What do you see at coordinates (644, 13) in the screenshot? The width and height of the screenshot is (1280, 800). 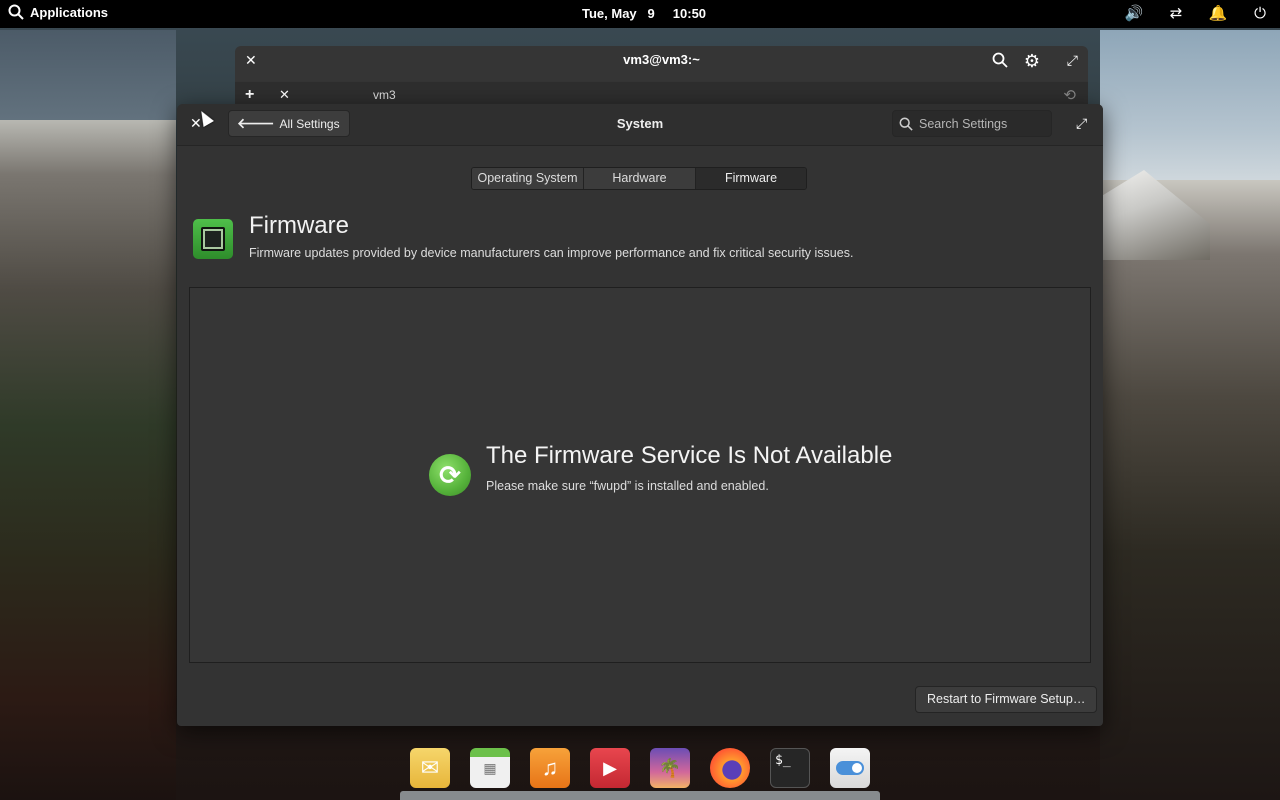 I see `clock: Tue, May 9 10:50` at bounding box center [644, 13].